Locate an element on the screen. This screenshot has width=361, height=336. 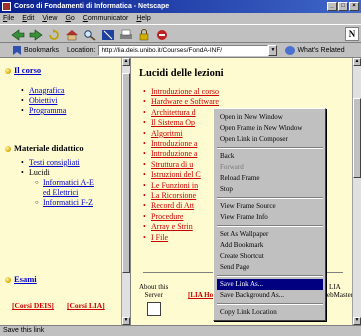
menu-open-link-composer: Open Link in Composer is located at coordinates (270, 139).